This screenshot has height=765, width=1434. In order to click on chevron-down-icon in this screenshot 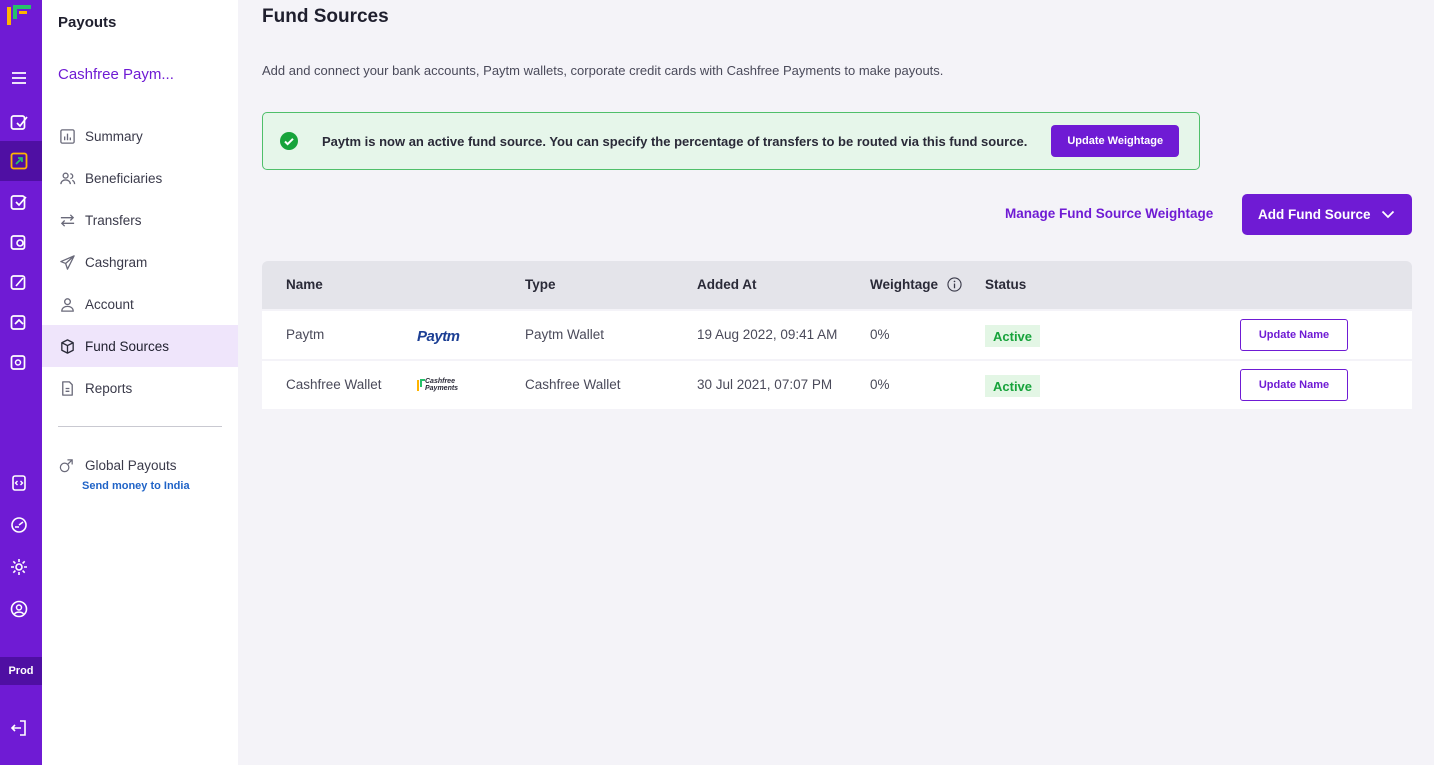, I will do `click(1388, 214)`.